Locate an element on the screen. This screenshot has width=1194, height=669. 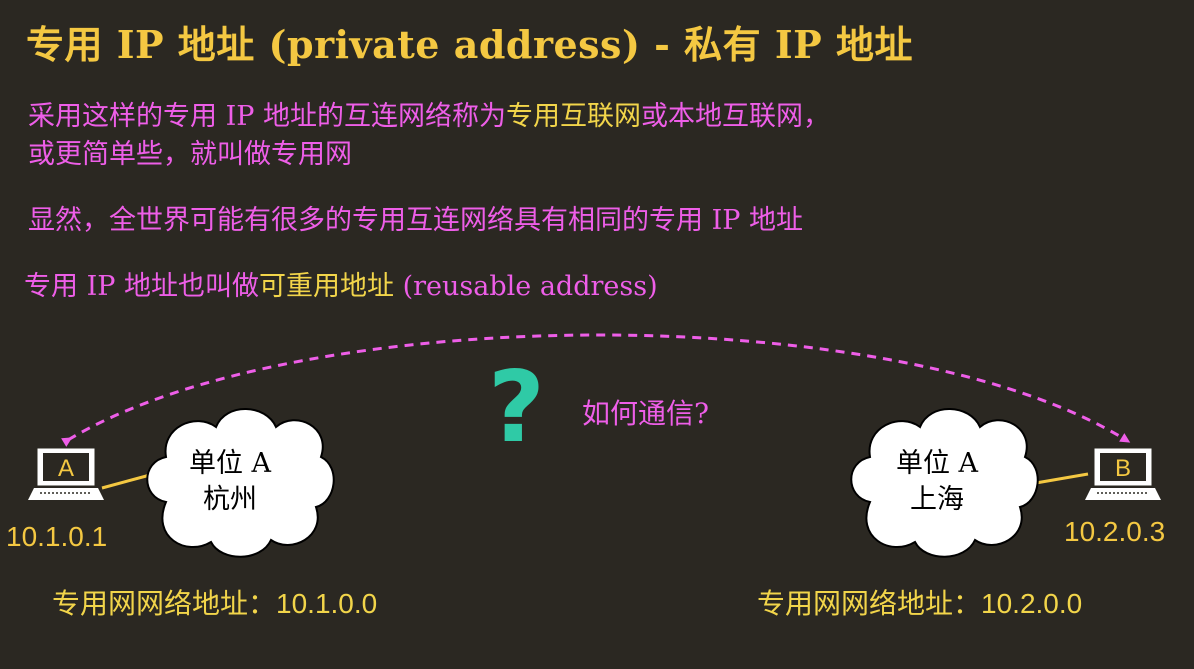
cloud-b-line1: 单位 A is located at coordinates (937, 463).